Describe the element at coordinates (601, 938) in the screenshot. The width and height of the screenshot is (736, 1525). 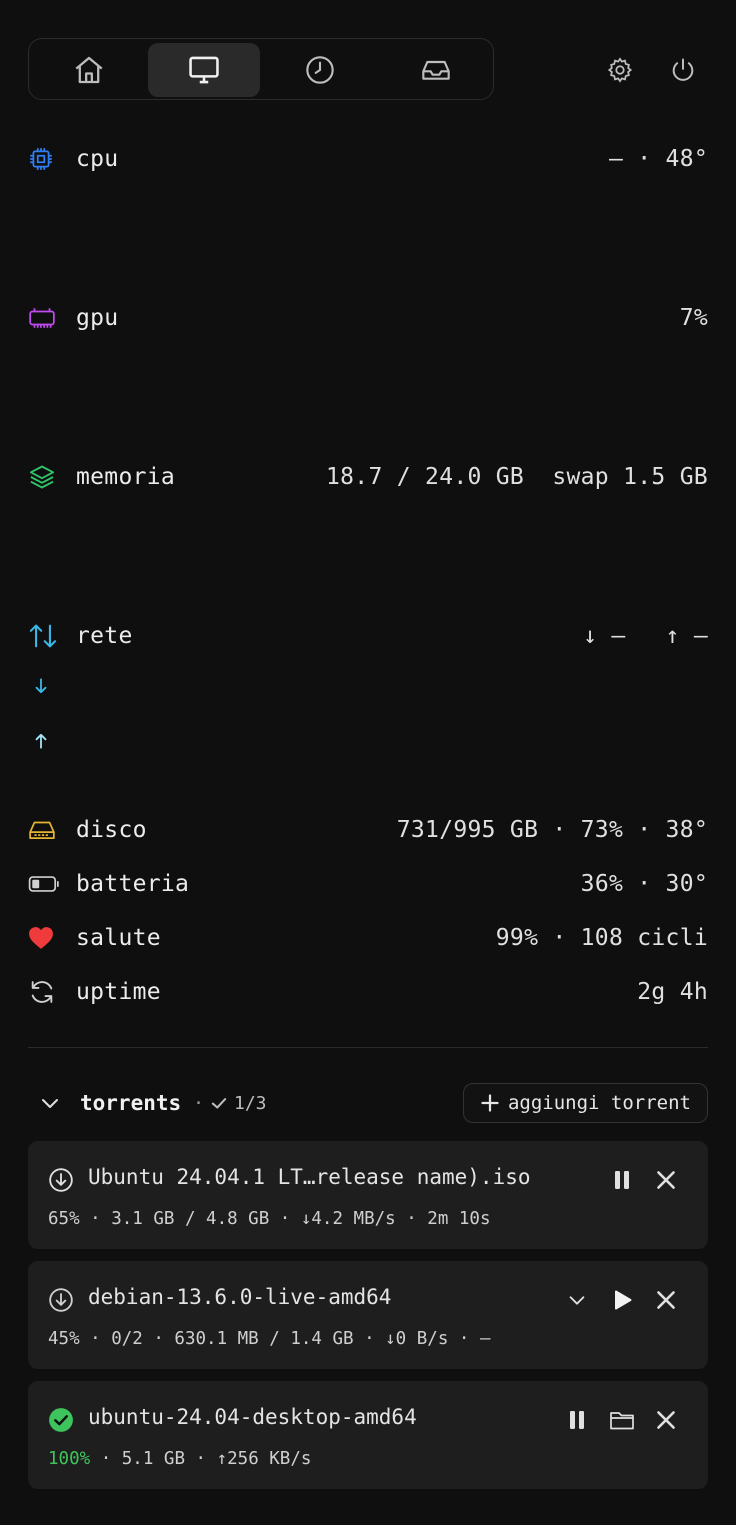
I see `health-value: 99% · 108 cicli` at that location.